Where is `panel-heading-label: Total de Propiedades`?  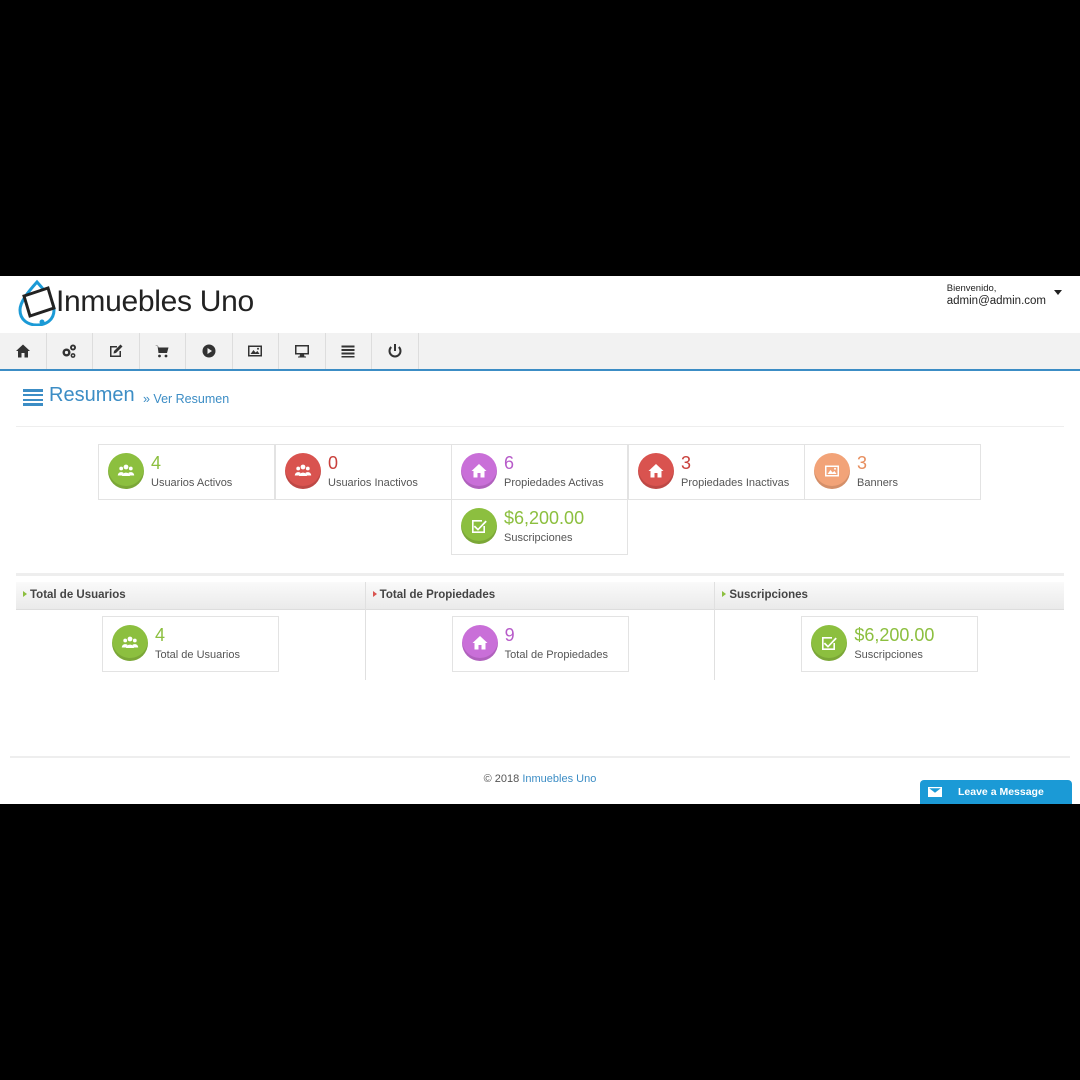 panel-heading-label: Total de Propiedades is located at coordinates (437, 595).